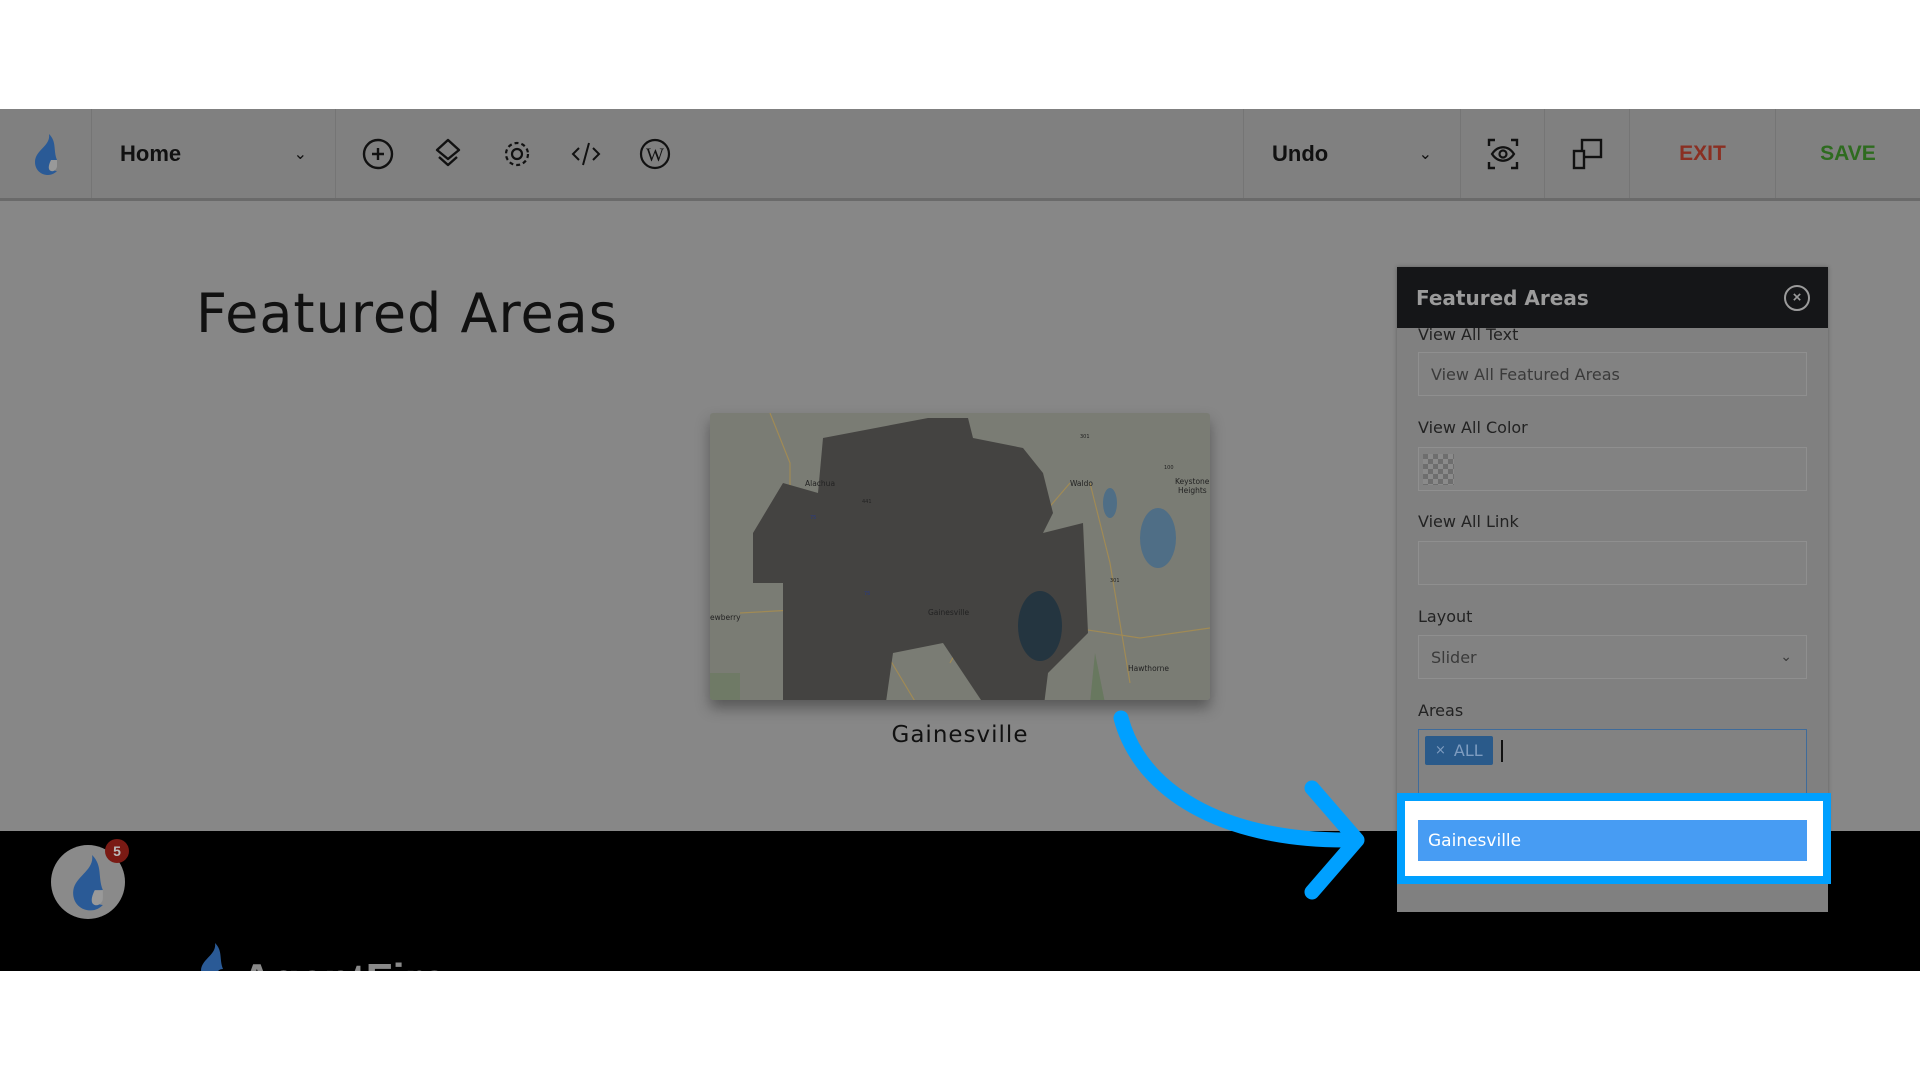 The width and height of the screenshot is (1920, 1080). I want to click on svg-text: W, so click(655, 155).